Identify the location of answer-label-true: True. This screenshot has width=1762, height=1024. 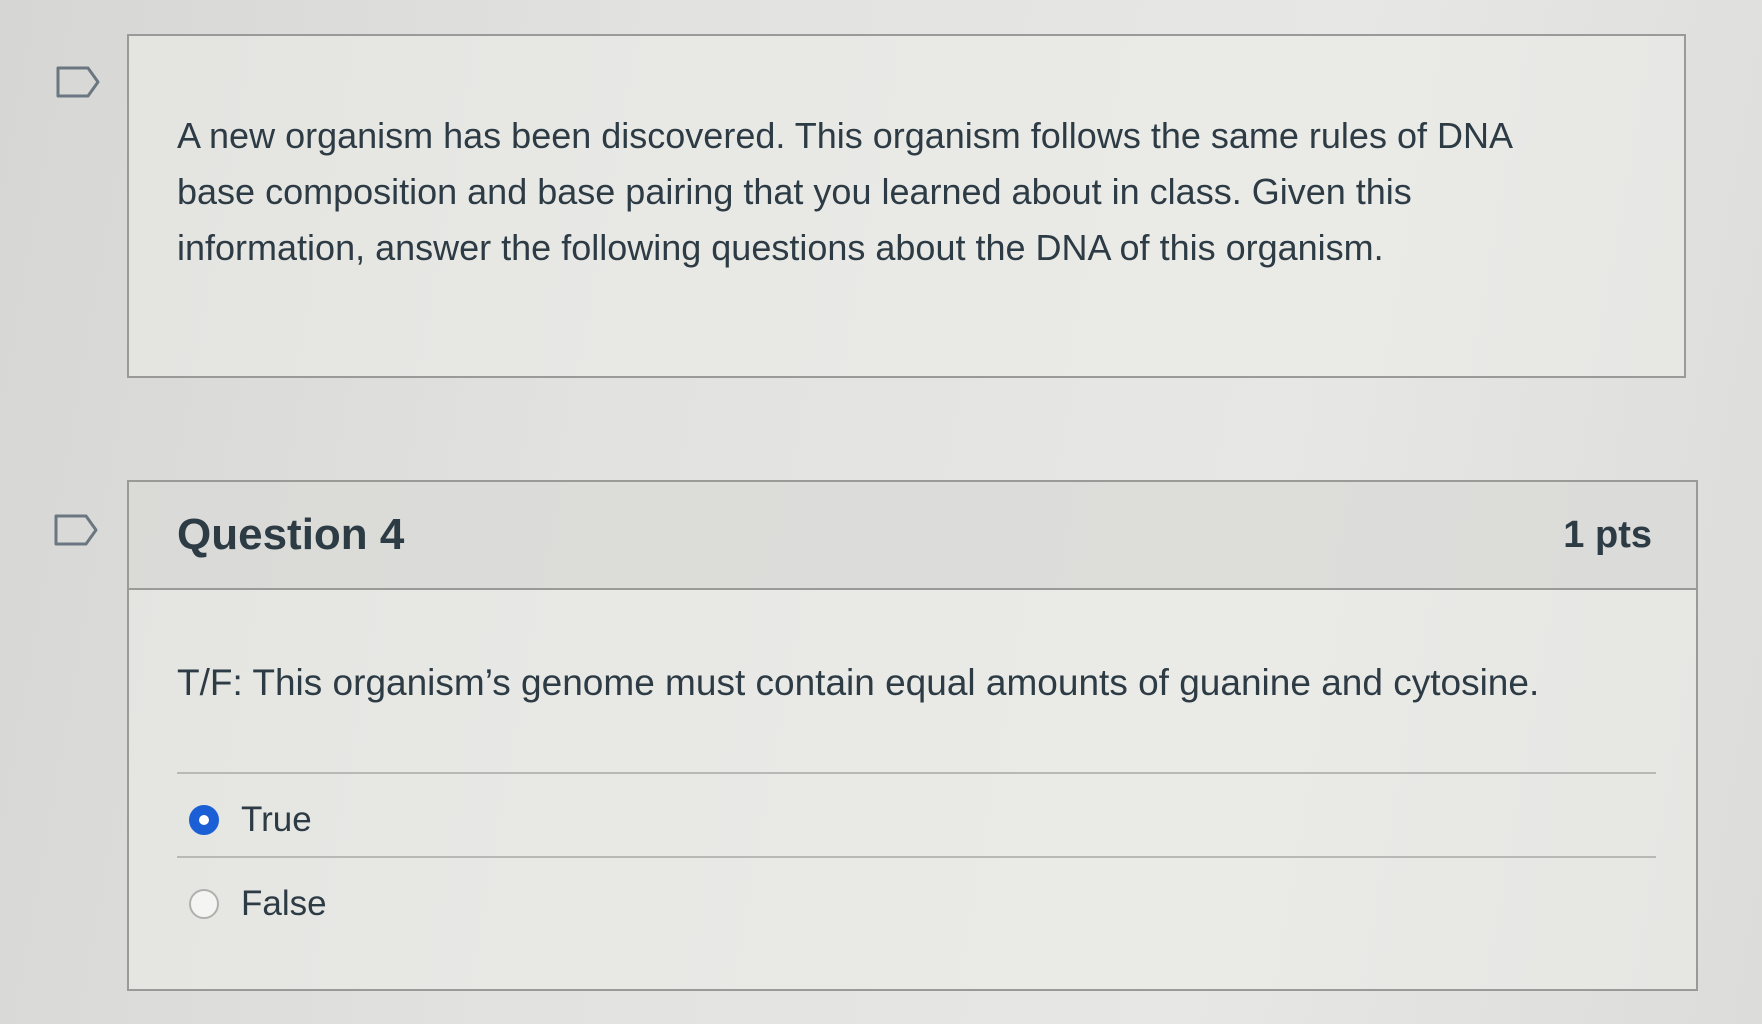
(276, 819).